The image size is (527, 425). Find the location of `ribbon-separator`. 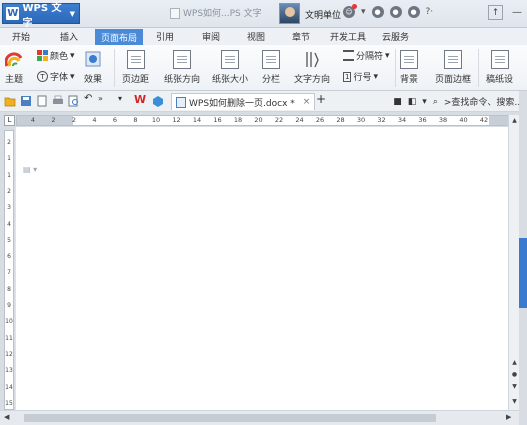

ribbon-separator is located at coordinates (114, 68).